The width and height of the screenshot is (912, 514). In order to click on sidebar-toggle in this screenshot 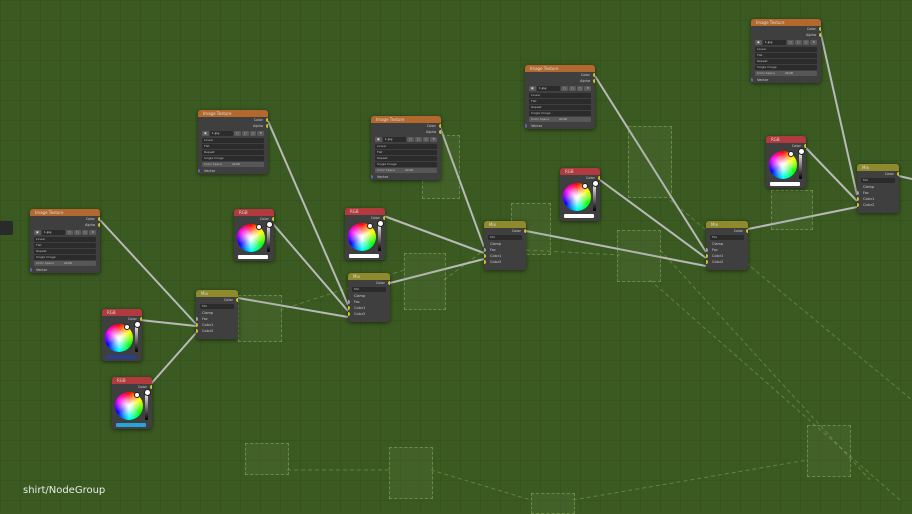, I will do `click(6, 228)`.